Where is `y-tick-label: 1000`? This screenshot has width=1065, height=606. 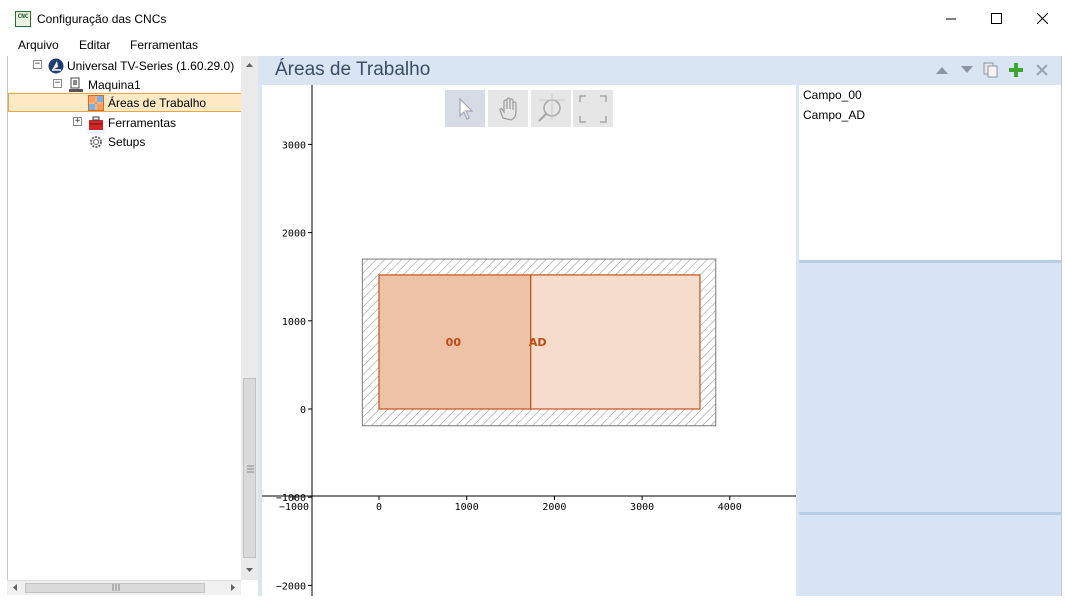 y-tick-label: 1000 is located at coordinates (294, 322).